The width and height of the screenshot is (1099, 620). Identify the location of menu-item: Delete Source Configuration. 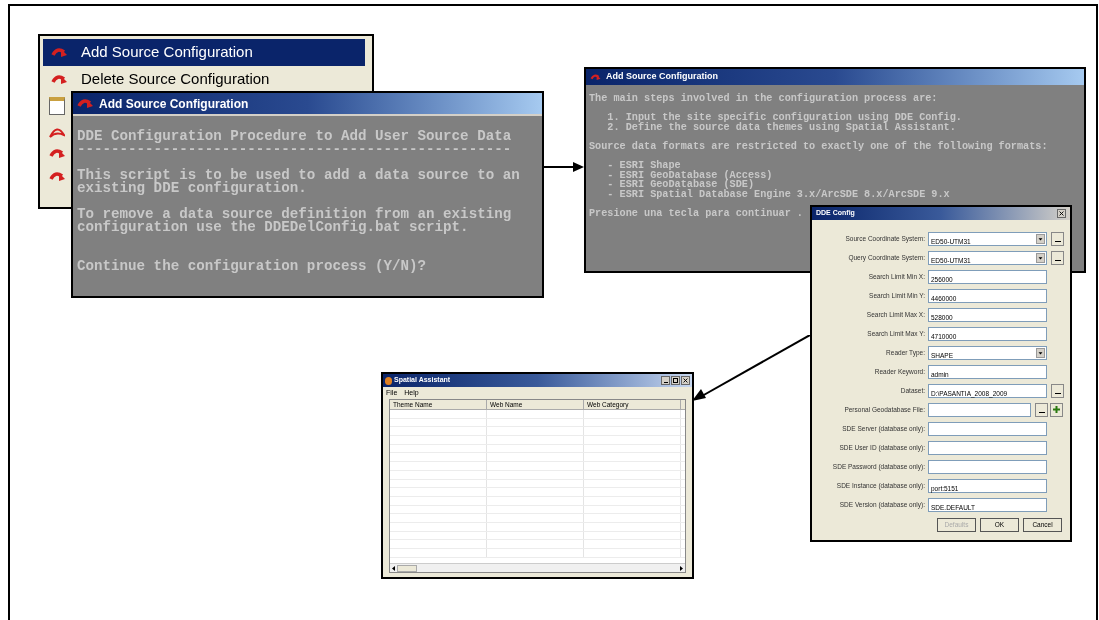
(204, 79).